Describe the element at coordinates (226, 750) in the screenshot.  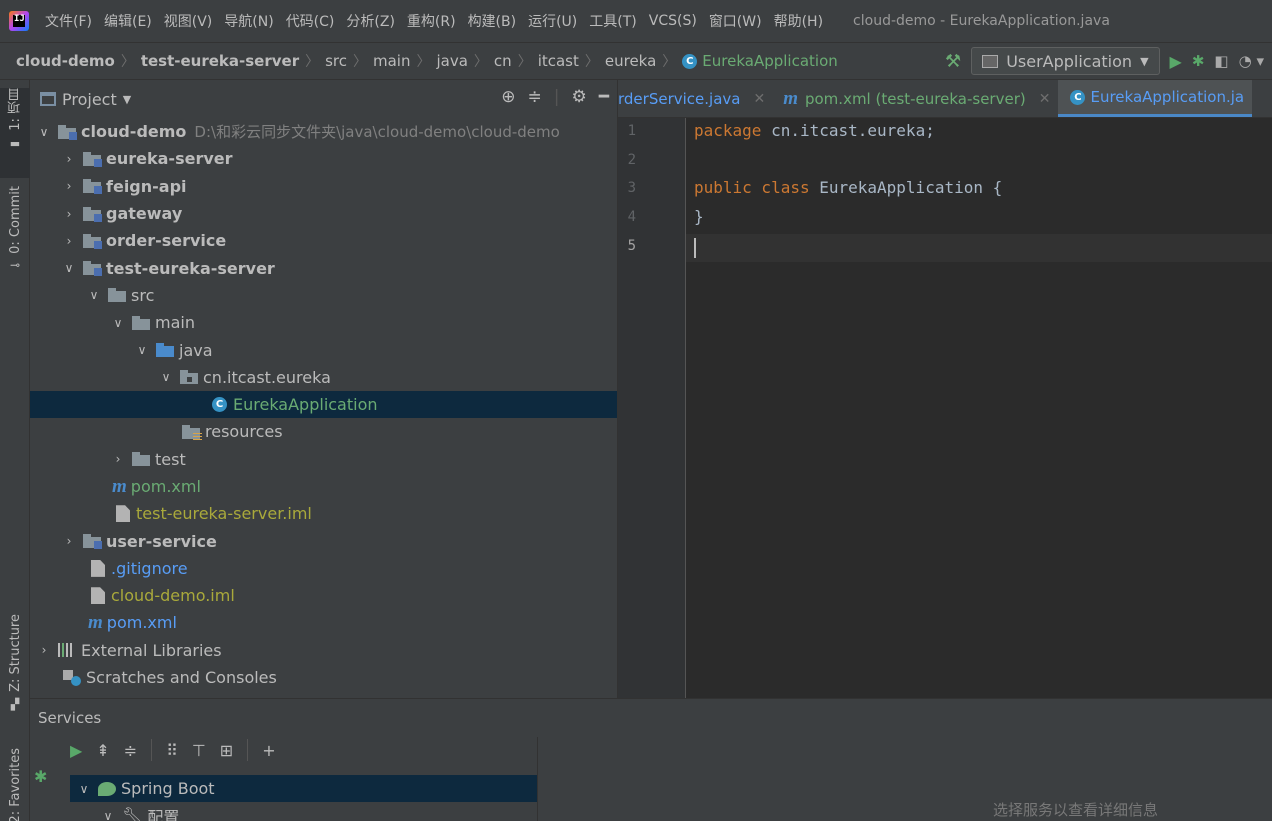
I see `new-tab-icon: ⊞` at that location.